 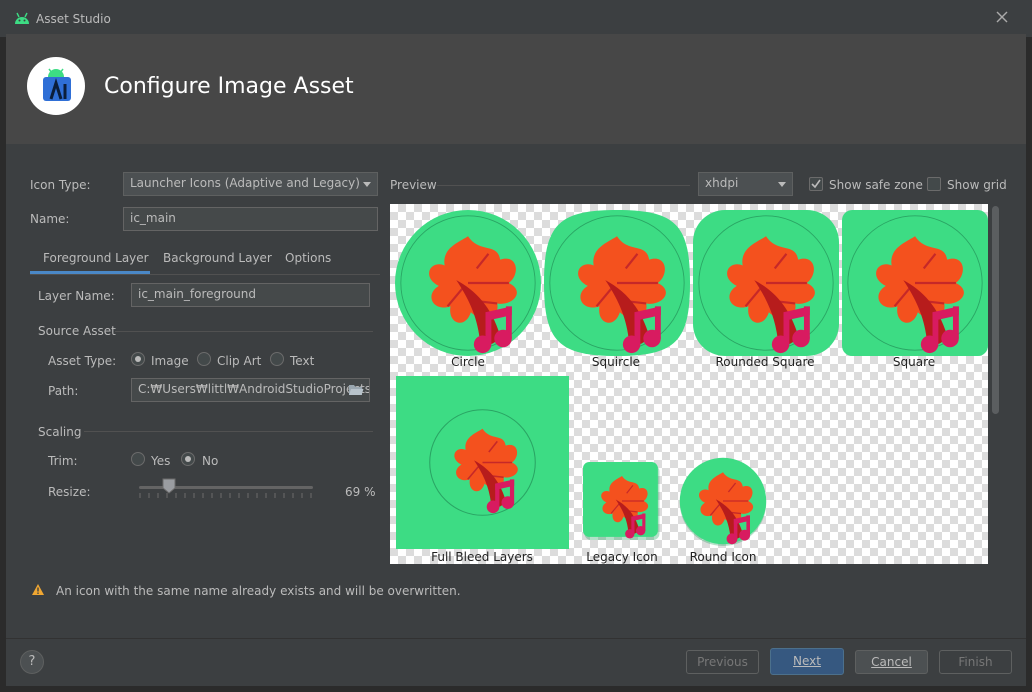 What do you see at coordinates (617, 283) in the screenshot?
I see `squircle-icon-preview` at bounding box center [617, 283].